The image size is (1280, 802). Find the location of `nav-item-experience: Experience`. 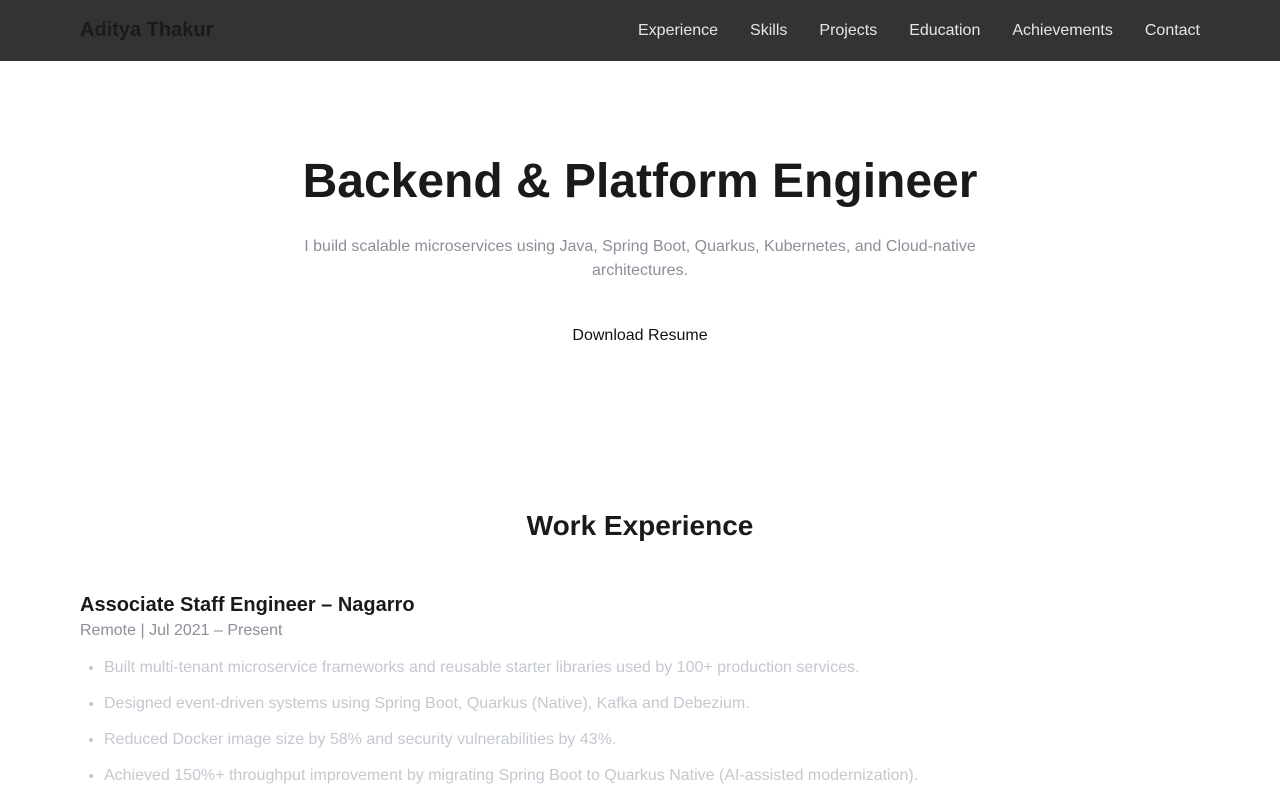

nav-item-experience: Experience is located at coordinates (678, 31).